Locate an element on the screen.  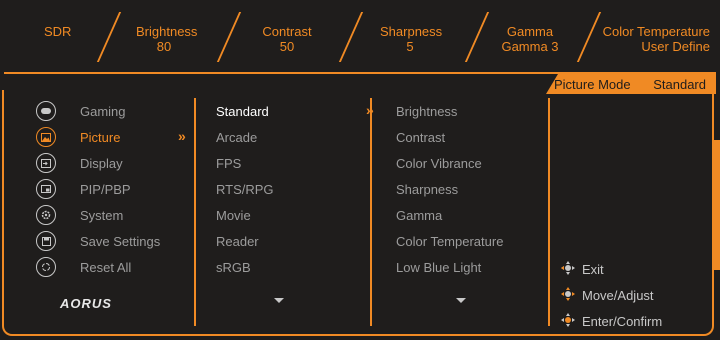
mode-option-rts-rpg: RTS/RPG is located at coordinates (245, 189).